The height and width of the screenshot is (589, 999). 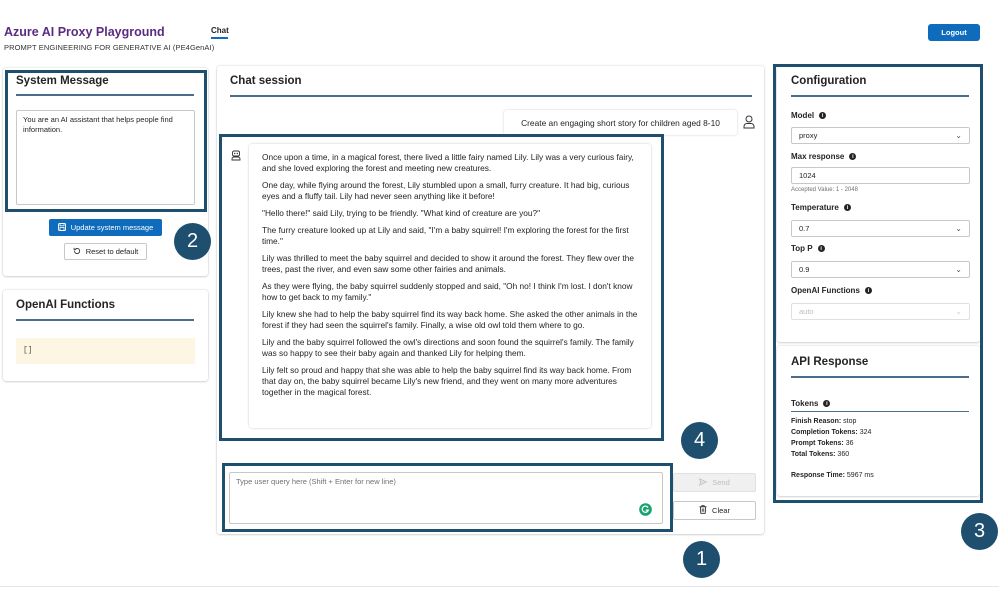 What do you see at coordinates (818, 156) in the screenshot?
I see `max-response-label-text: Max response` at bounding box center [818, 156].